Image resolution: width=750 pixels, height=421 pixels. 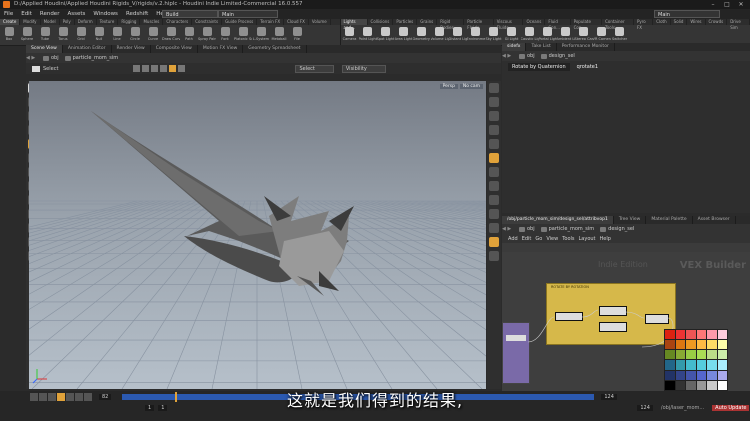 I want to click on menu-edit: Edit, so click(x=26, y=14).